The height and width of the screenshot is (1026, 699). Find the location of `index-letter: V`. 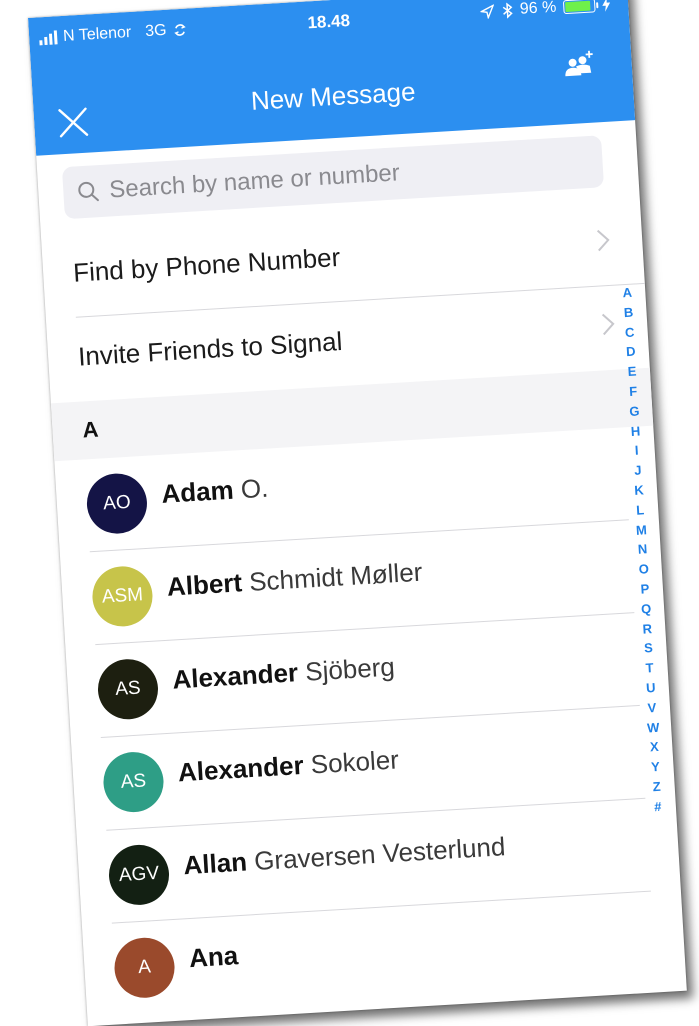

index-letter: V is located at coordinates (652, 708).